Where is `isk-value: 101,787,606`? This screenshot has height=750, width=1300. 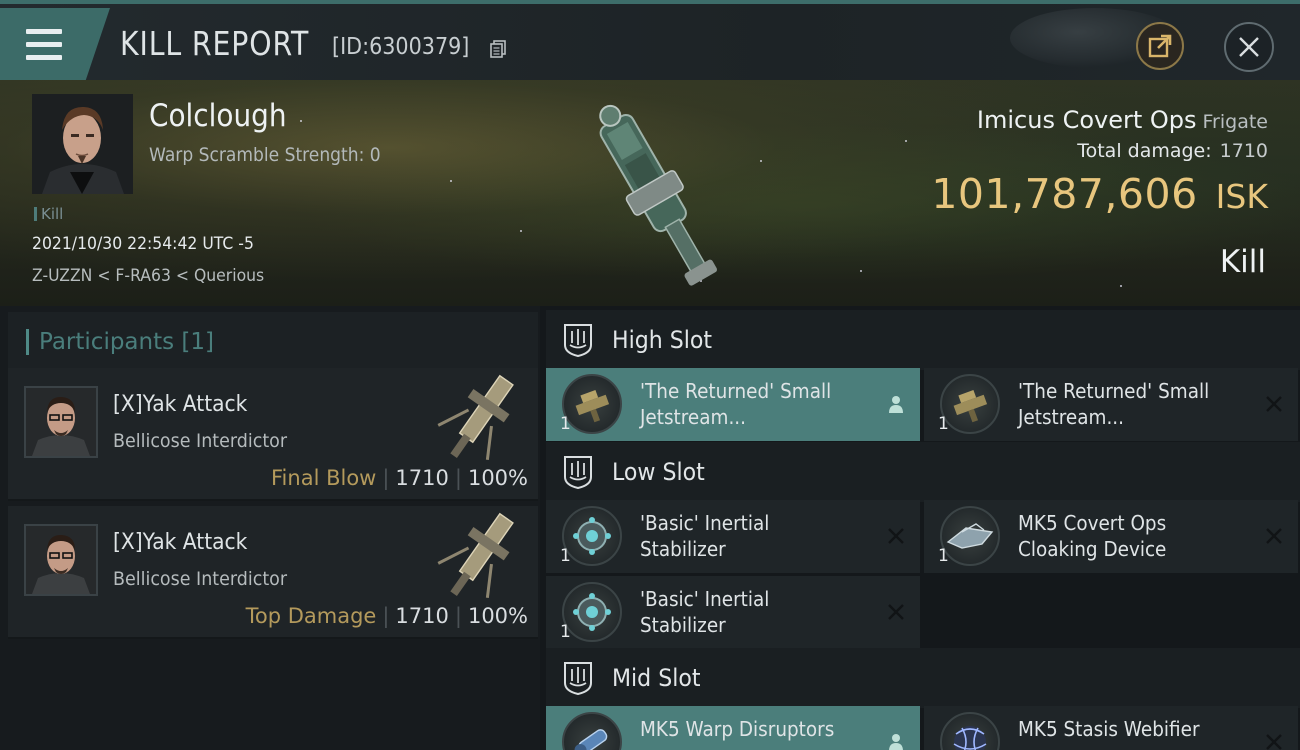
isk-value: 101,787,606 is located at coordinates (1064, 194).